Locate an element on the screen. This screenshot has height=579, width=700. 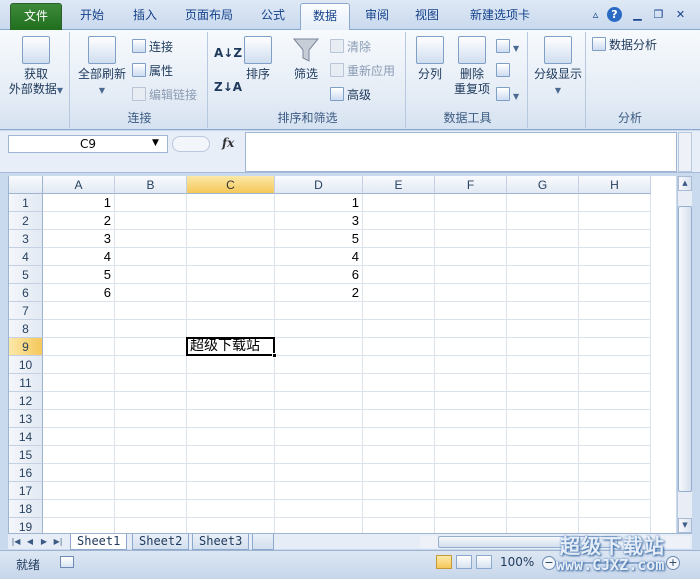
edit-links-button: 编辑链接 is located at coordinates (164, 95).